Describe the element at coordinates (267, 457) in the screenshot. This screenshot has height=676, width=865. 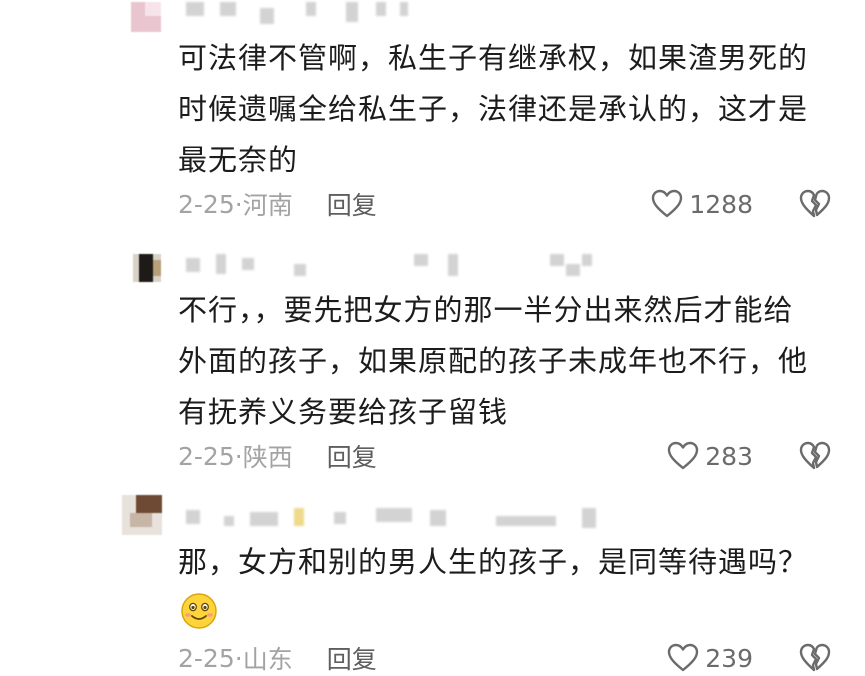
I see `comment-location: 陕西` at that location.